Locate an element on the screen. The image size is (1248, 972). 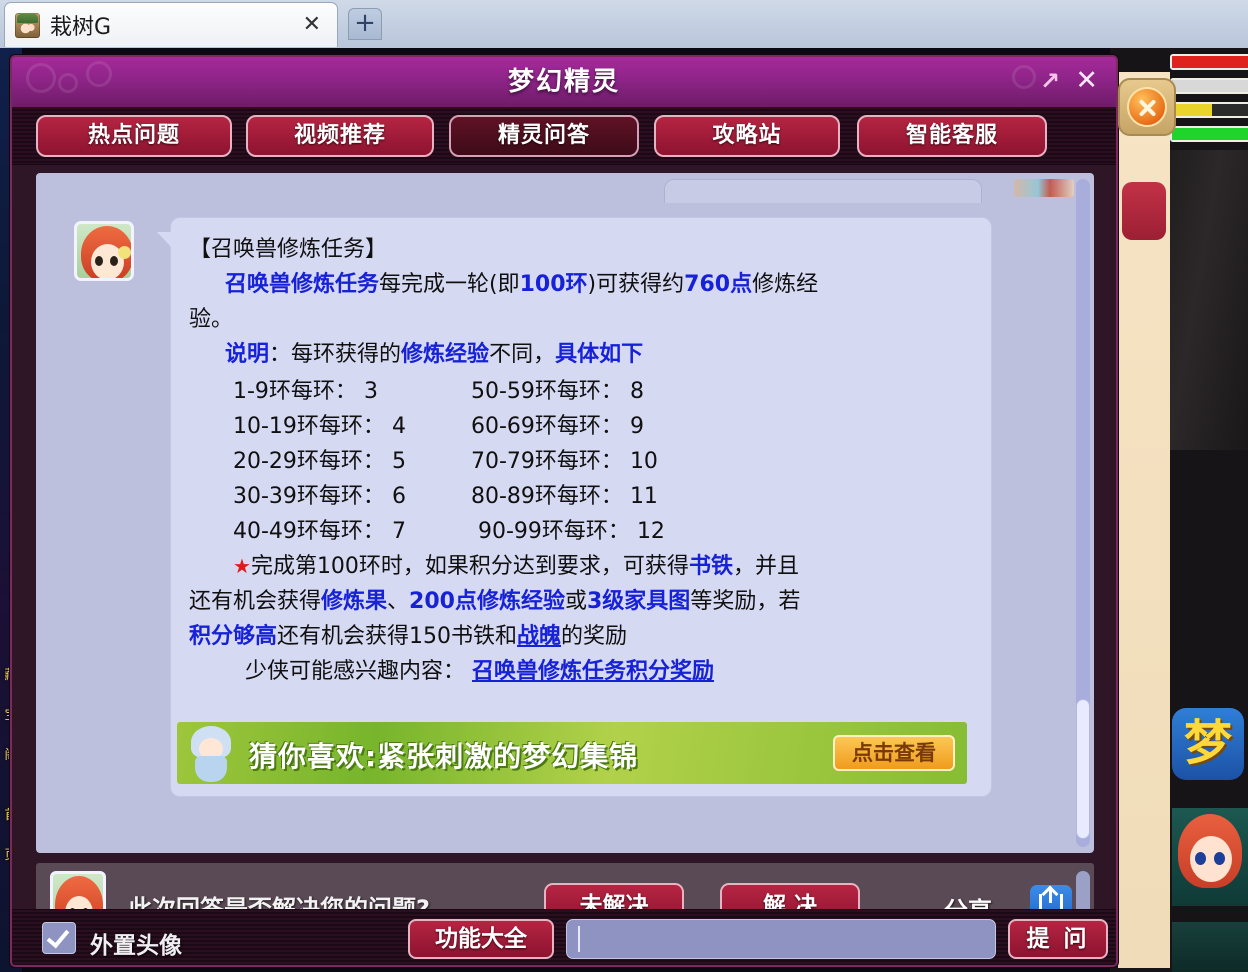
table-row: 20-29环每环： 5 70-79环每环： 10 is located at coordinates (581, 461).